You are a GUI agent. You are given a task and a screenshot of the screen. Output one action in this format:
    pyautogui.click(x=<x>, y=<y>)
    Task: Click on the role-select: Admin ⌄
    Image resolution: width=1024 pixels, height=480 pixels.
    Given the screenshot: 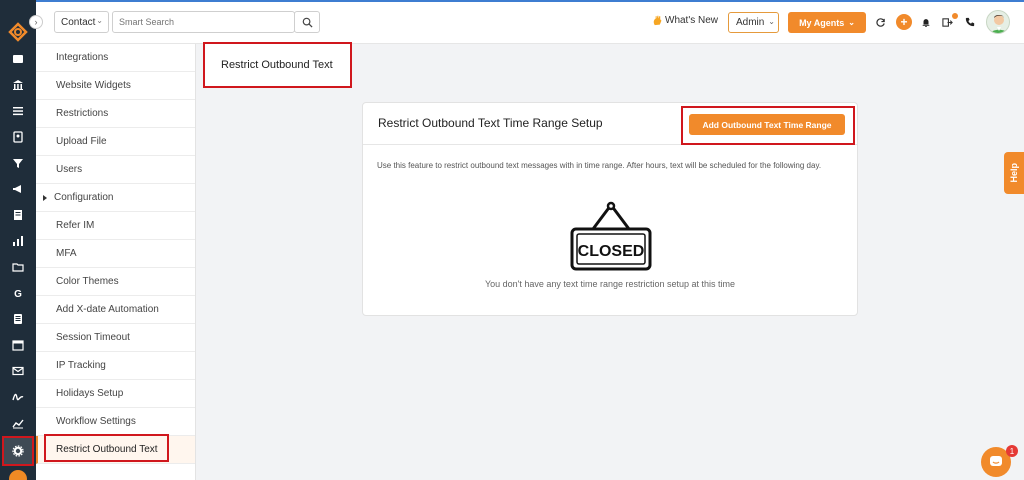 What is the action you would take?
    pyautogui.click(x=753, y=22)
    